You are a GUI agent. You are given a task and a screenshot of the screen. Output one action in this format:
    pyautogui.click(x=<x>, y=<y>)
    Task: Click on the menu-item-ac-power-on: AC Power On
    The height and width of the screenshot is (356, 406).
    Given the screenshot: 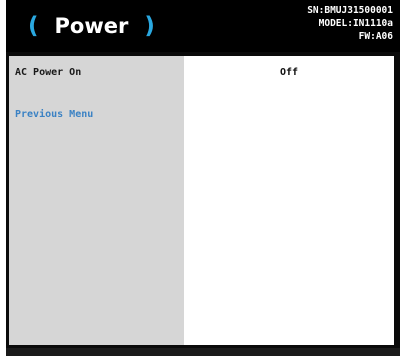 What is the action you would take?
    pyautogui.click(x=48, y=72)
    